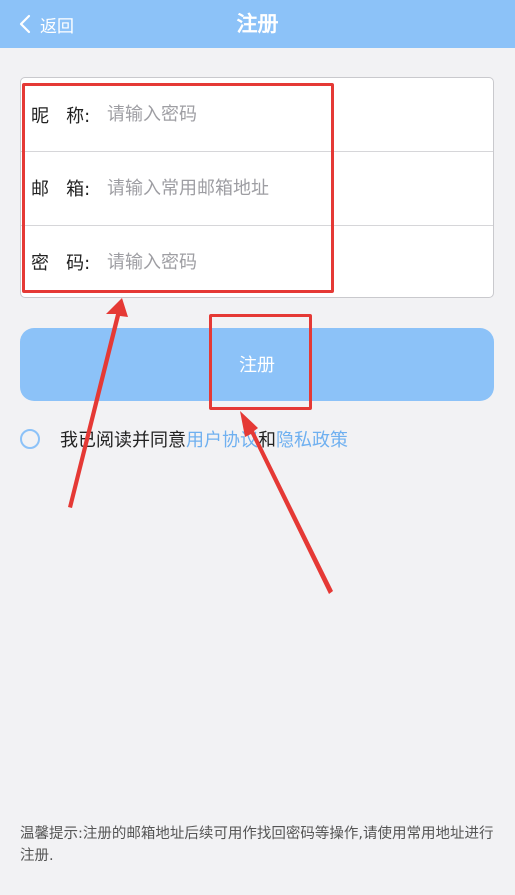 The height and width of the screenshot is (895, 515). Describe the element at coordinates (312, 439) in the screenshot. I see `privacy-policy-link: 隐私政策` at that location.